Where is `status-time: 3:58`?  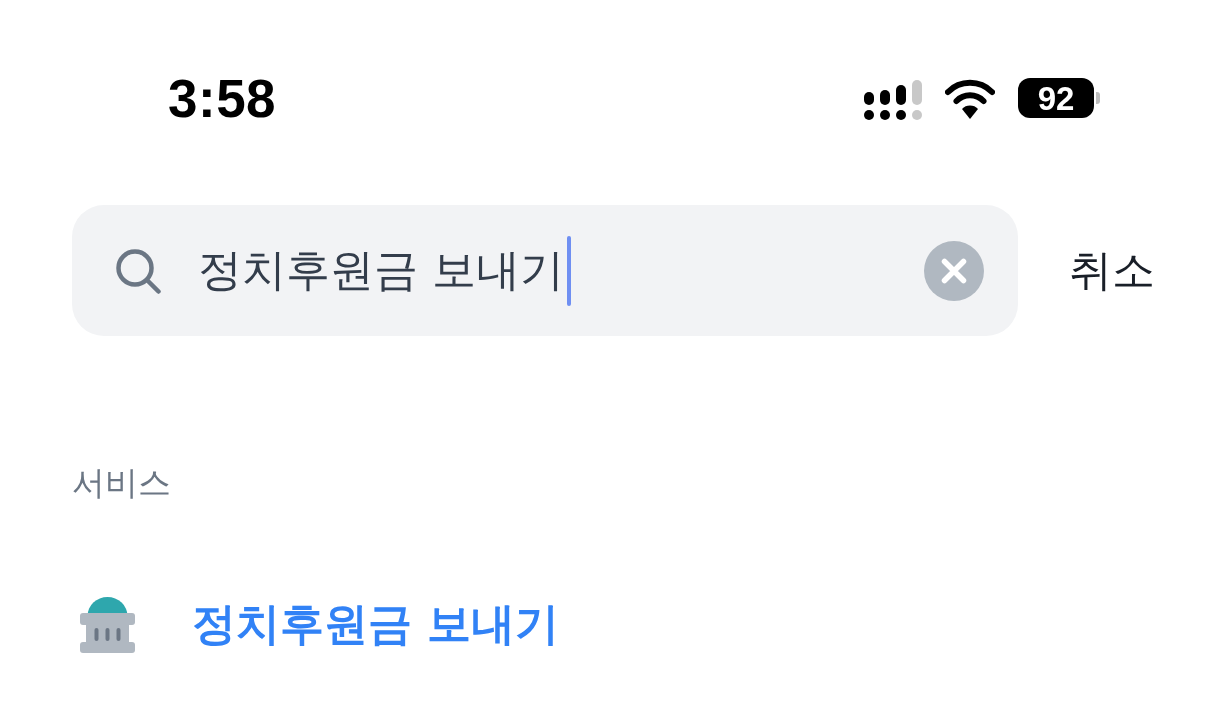
status-time: 3:58 is located at coordinates (222, 98).